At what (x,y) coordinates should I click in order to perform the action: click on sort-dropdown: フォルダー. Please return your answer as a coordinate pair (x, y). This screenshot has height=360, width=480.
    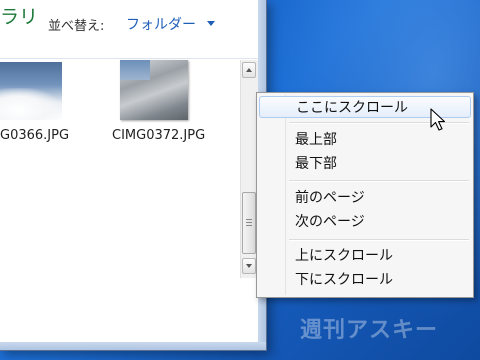
    Looking at the image, I should click on (161, 24).